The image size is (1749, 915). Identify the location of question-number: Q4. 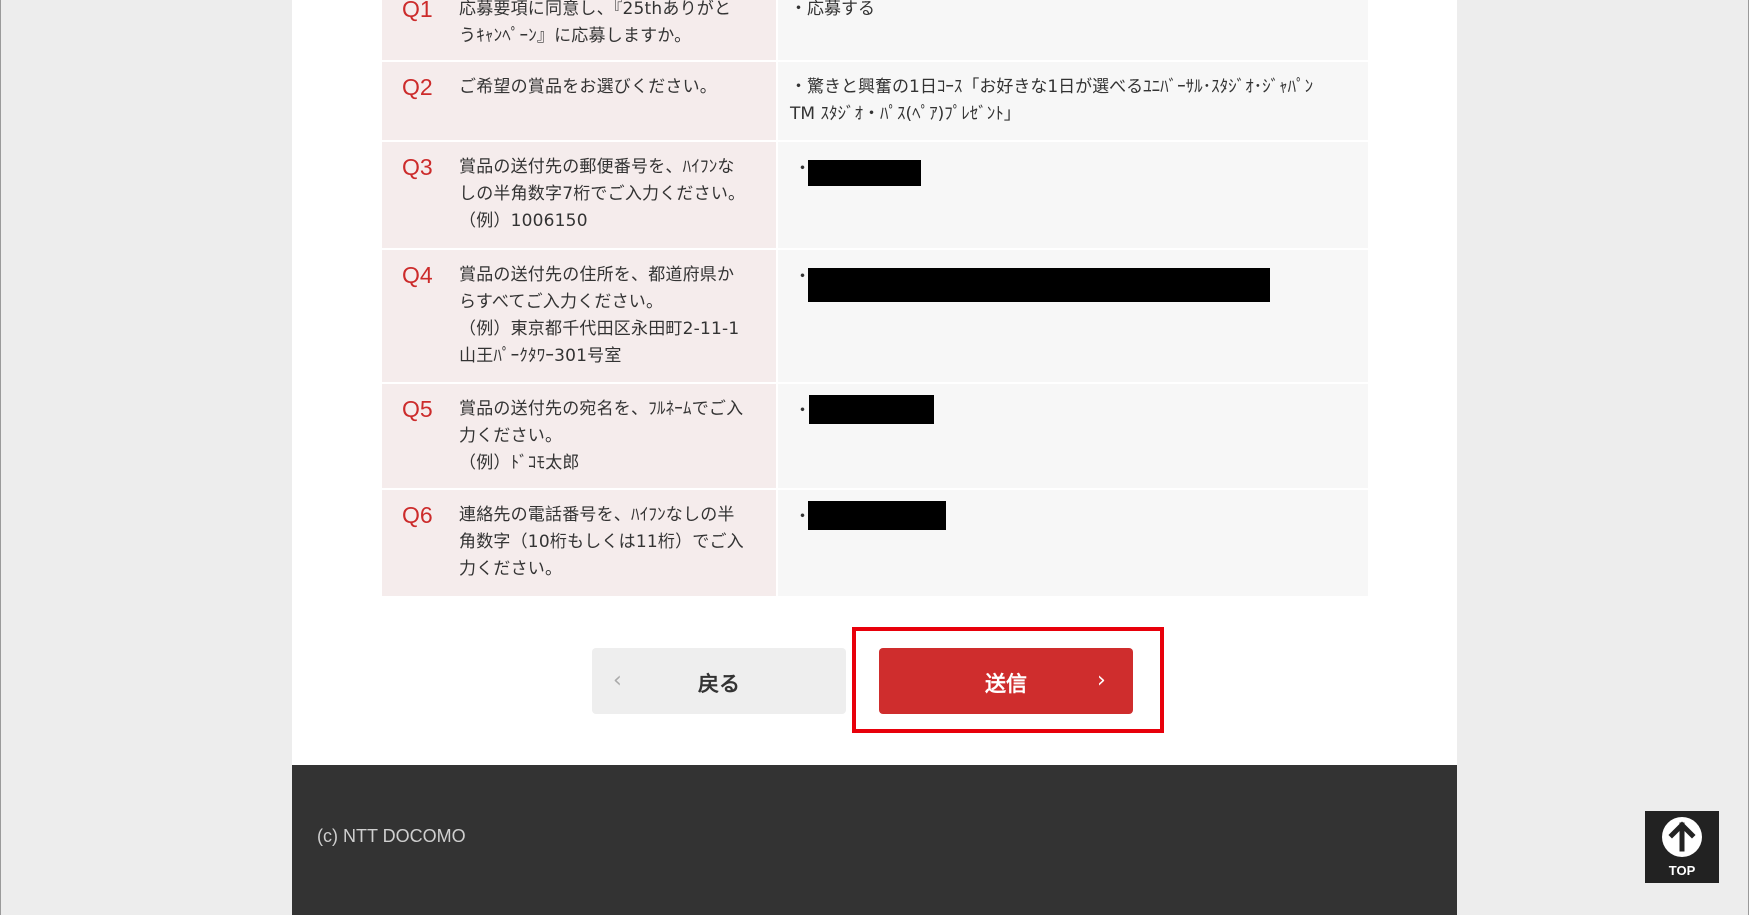
(417, 275).